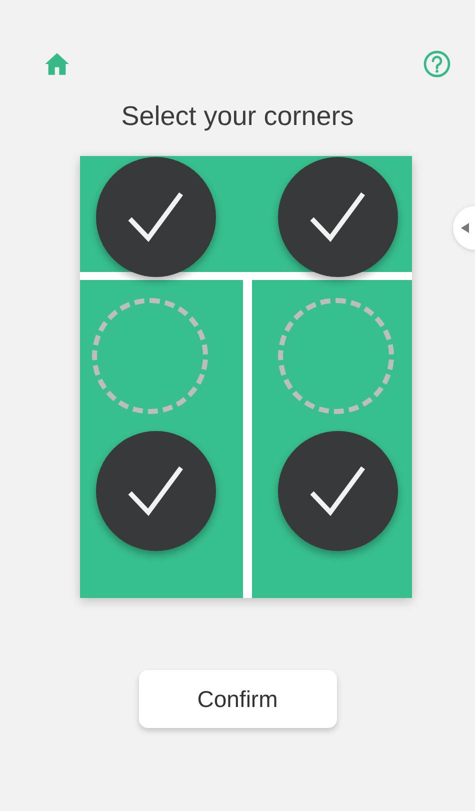  What do you see at coordinates (237, 699) in the screenshot?
I see `confirm-button: Confirm` at bounding box center [237, 699].